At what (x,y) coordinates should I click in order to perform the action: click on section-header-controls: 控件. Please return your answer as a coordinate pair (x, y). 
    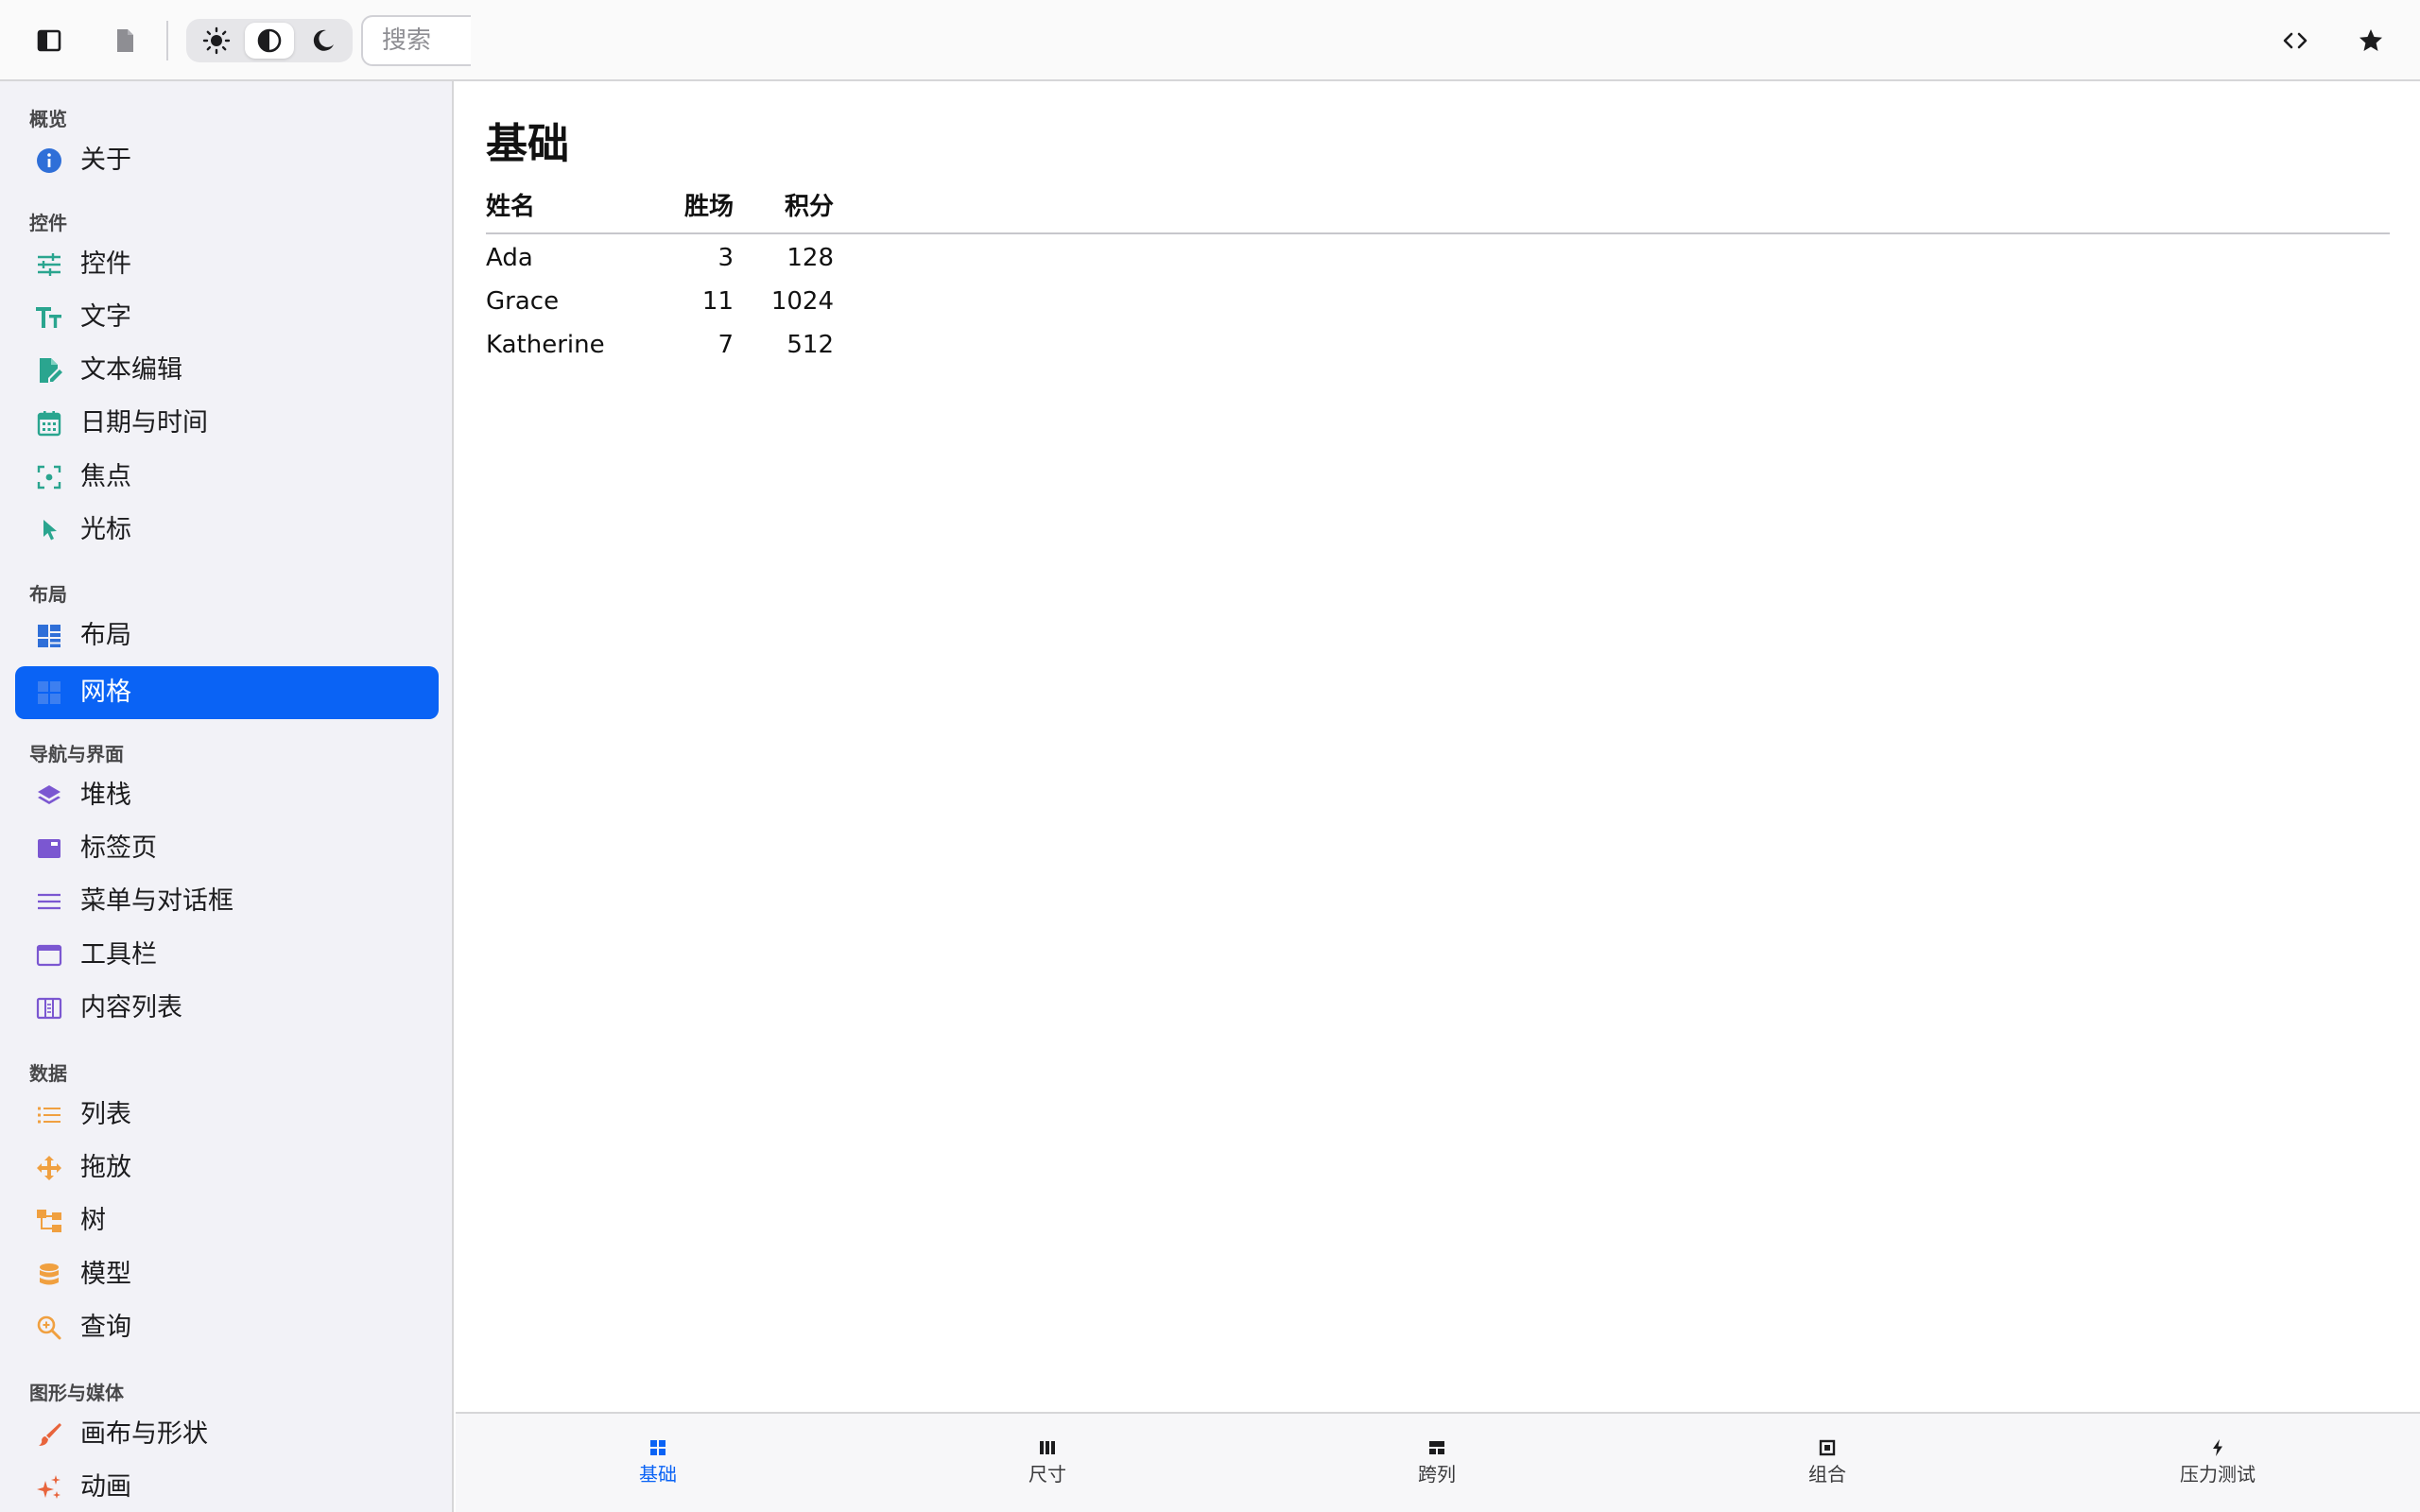
    Looking at the image, I should click on (48, 223).